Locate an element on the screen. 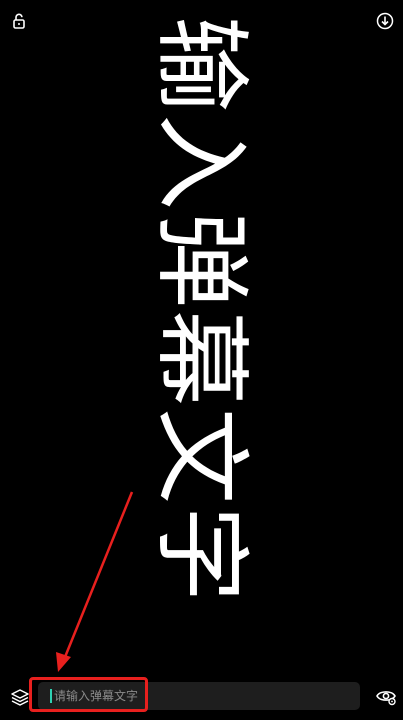 This screenshot has height=720, width=403. eye-settings-icon is located at coordinates (386, 696).